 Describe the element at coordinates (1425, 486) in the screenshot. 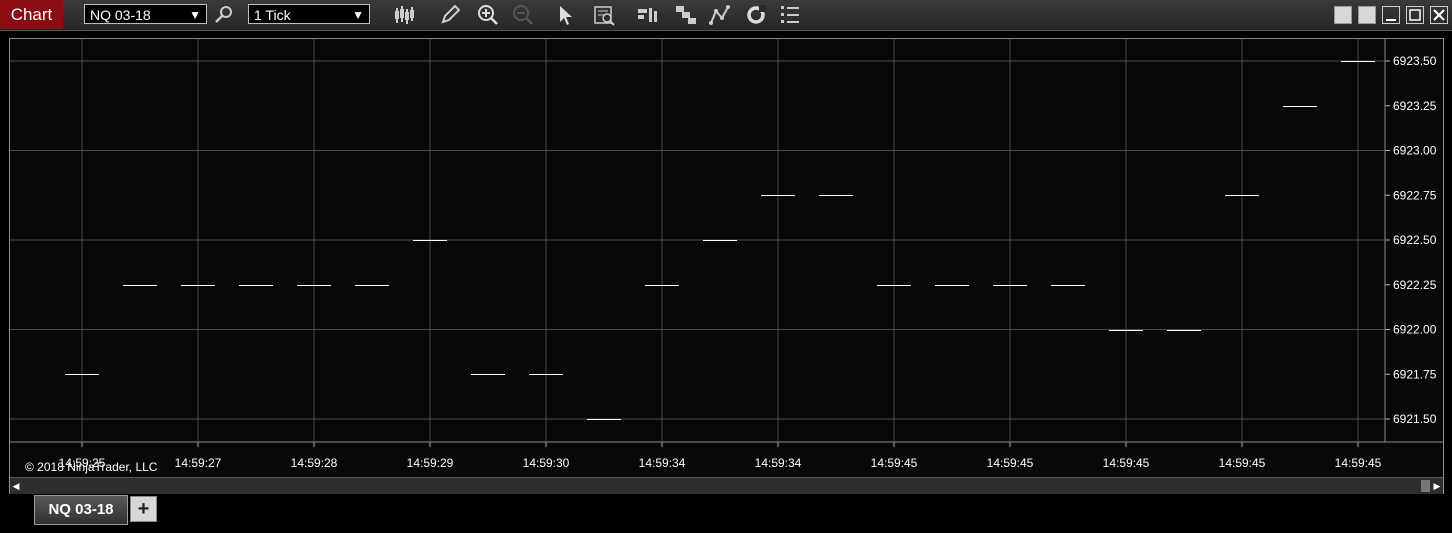

I see `scroll-thumb` at that location.